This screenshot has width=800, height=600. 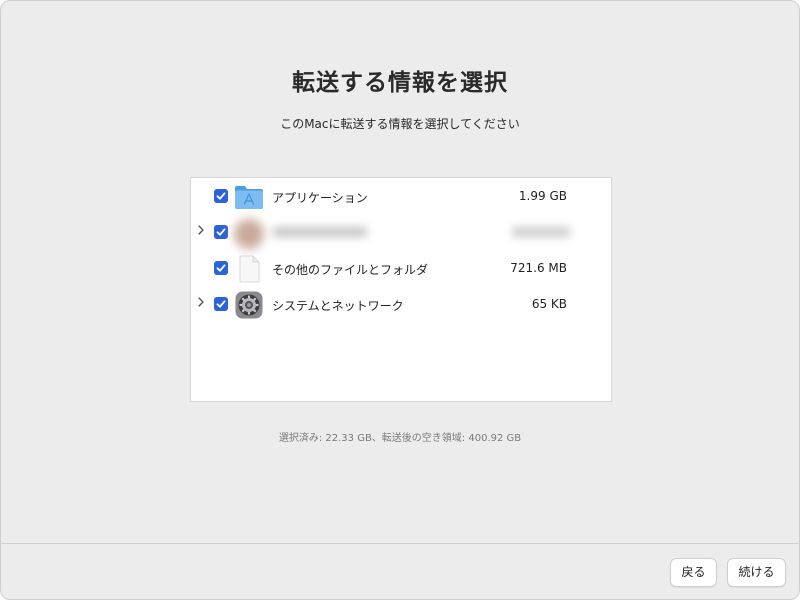 What do you see at coordinates (693, 572) in the screenshot?
I see `back-button: 戻る` at bounding box center [693, 572].